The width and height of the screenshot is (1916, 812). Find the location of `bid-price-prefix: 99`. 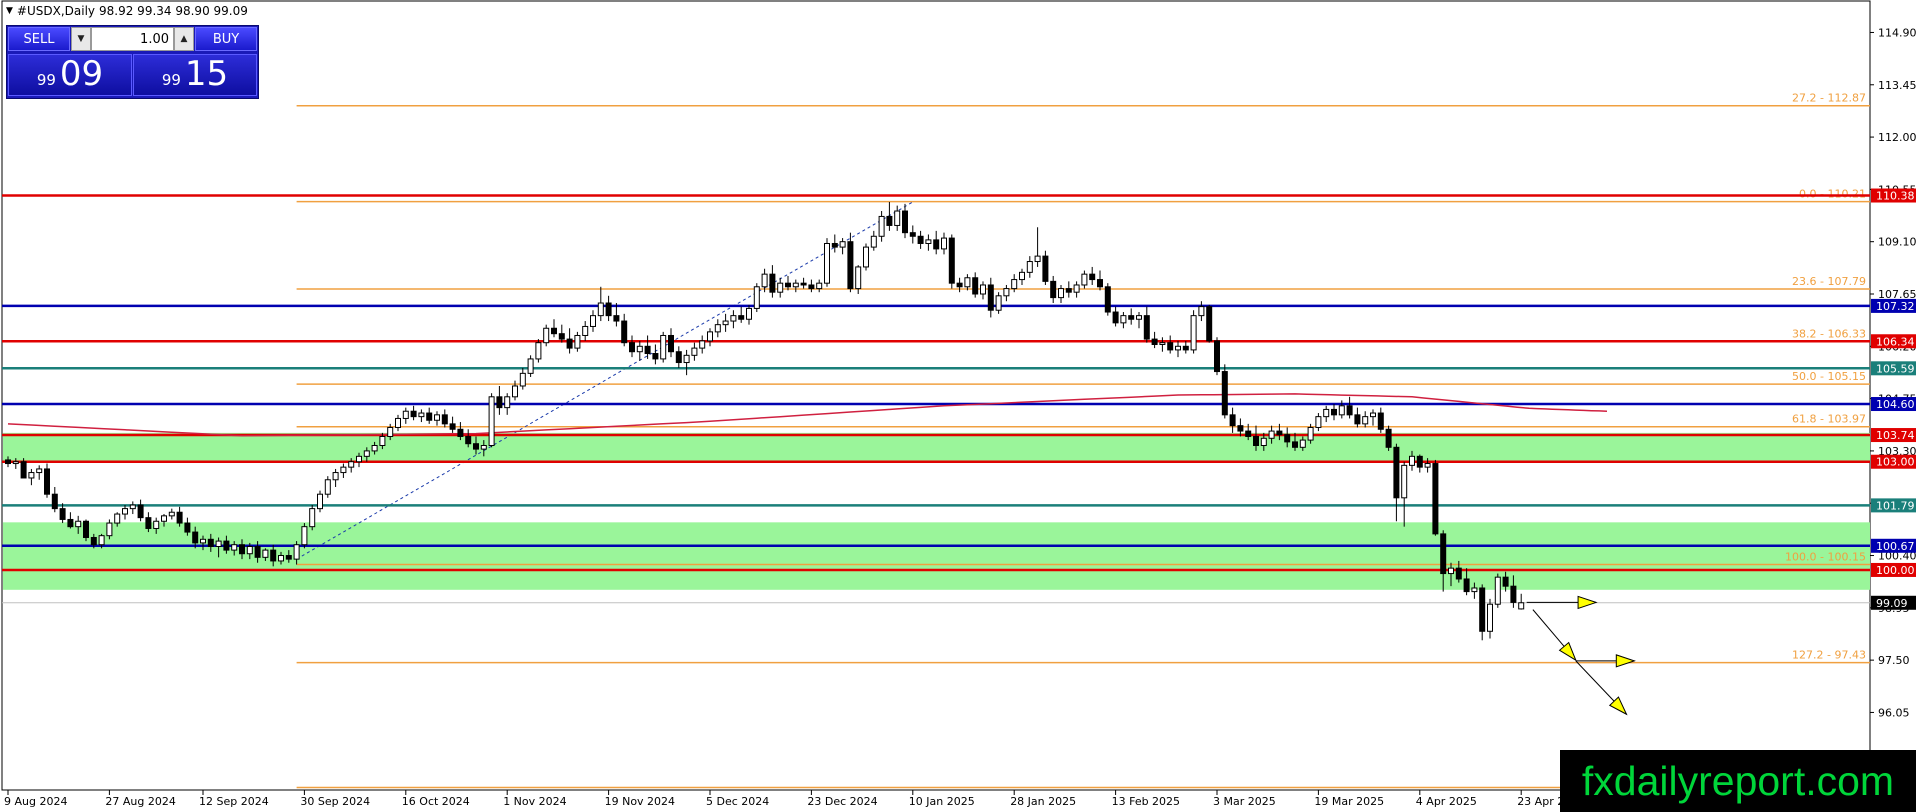

bid-price-prefix: 99 is located at coordinates (46, 80).